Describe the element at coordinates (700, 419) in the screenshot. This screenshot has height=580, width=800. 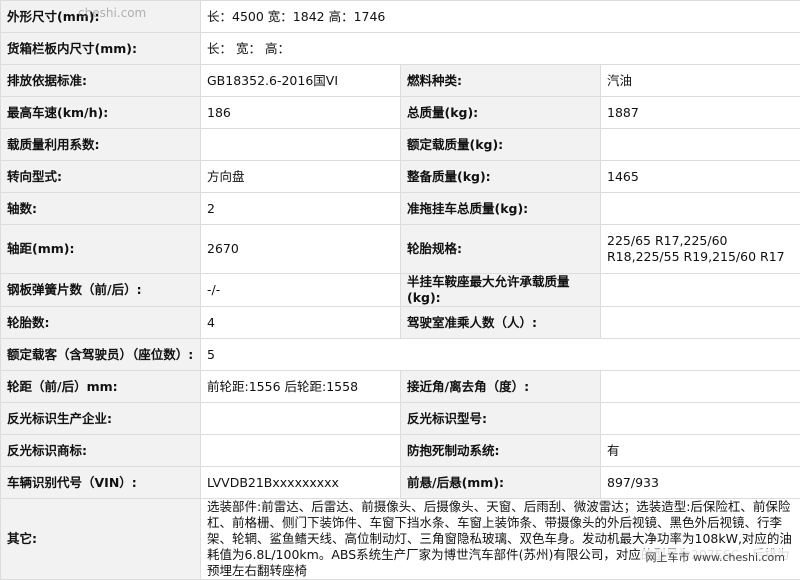
I see `value-reflector-model` at that location.